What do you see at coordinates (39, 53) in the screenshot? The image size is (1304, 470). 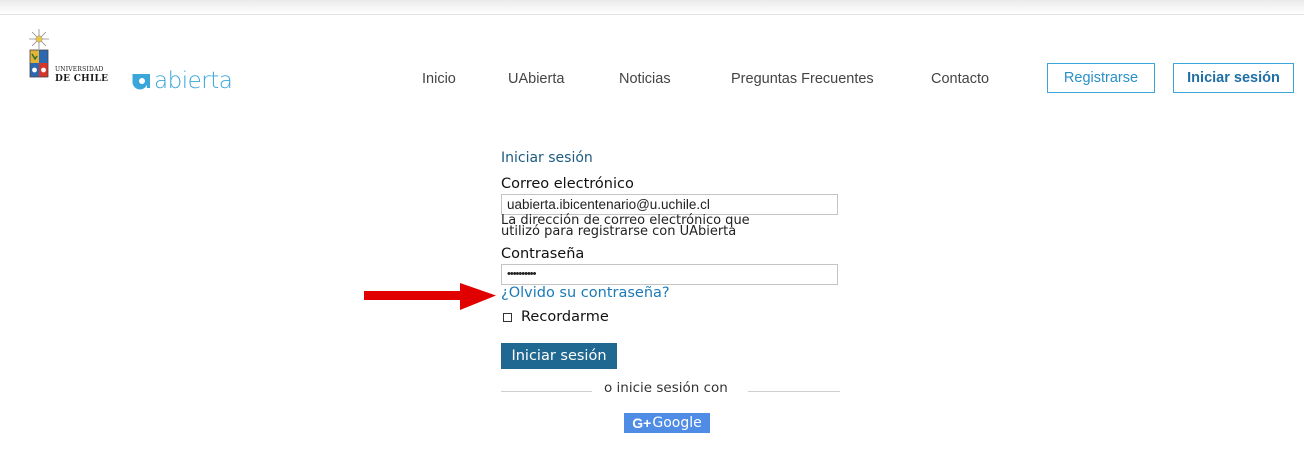 I see `uchile-seal-icon` at bounding box center [39, 53].